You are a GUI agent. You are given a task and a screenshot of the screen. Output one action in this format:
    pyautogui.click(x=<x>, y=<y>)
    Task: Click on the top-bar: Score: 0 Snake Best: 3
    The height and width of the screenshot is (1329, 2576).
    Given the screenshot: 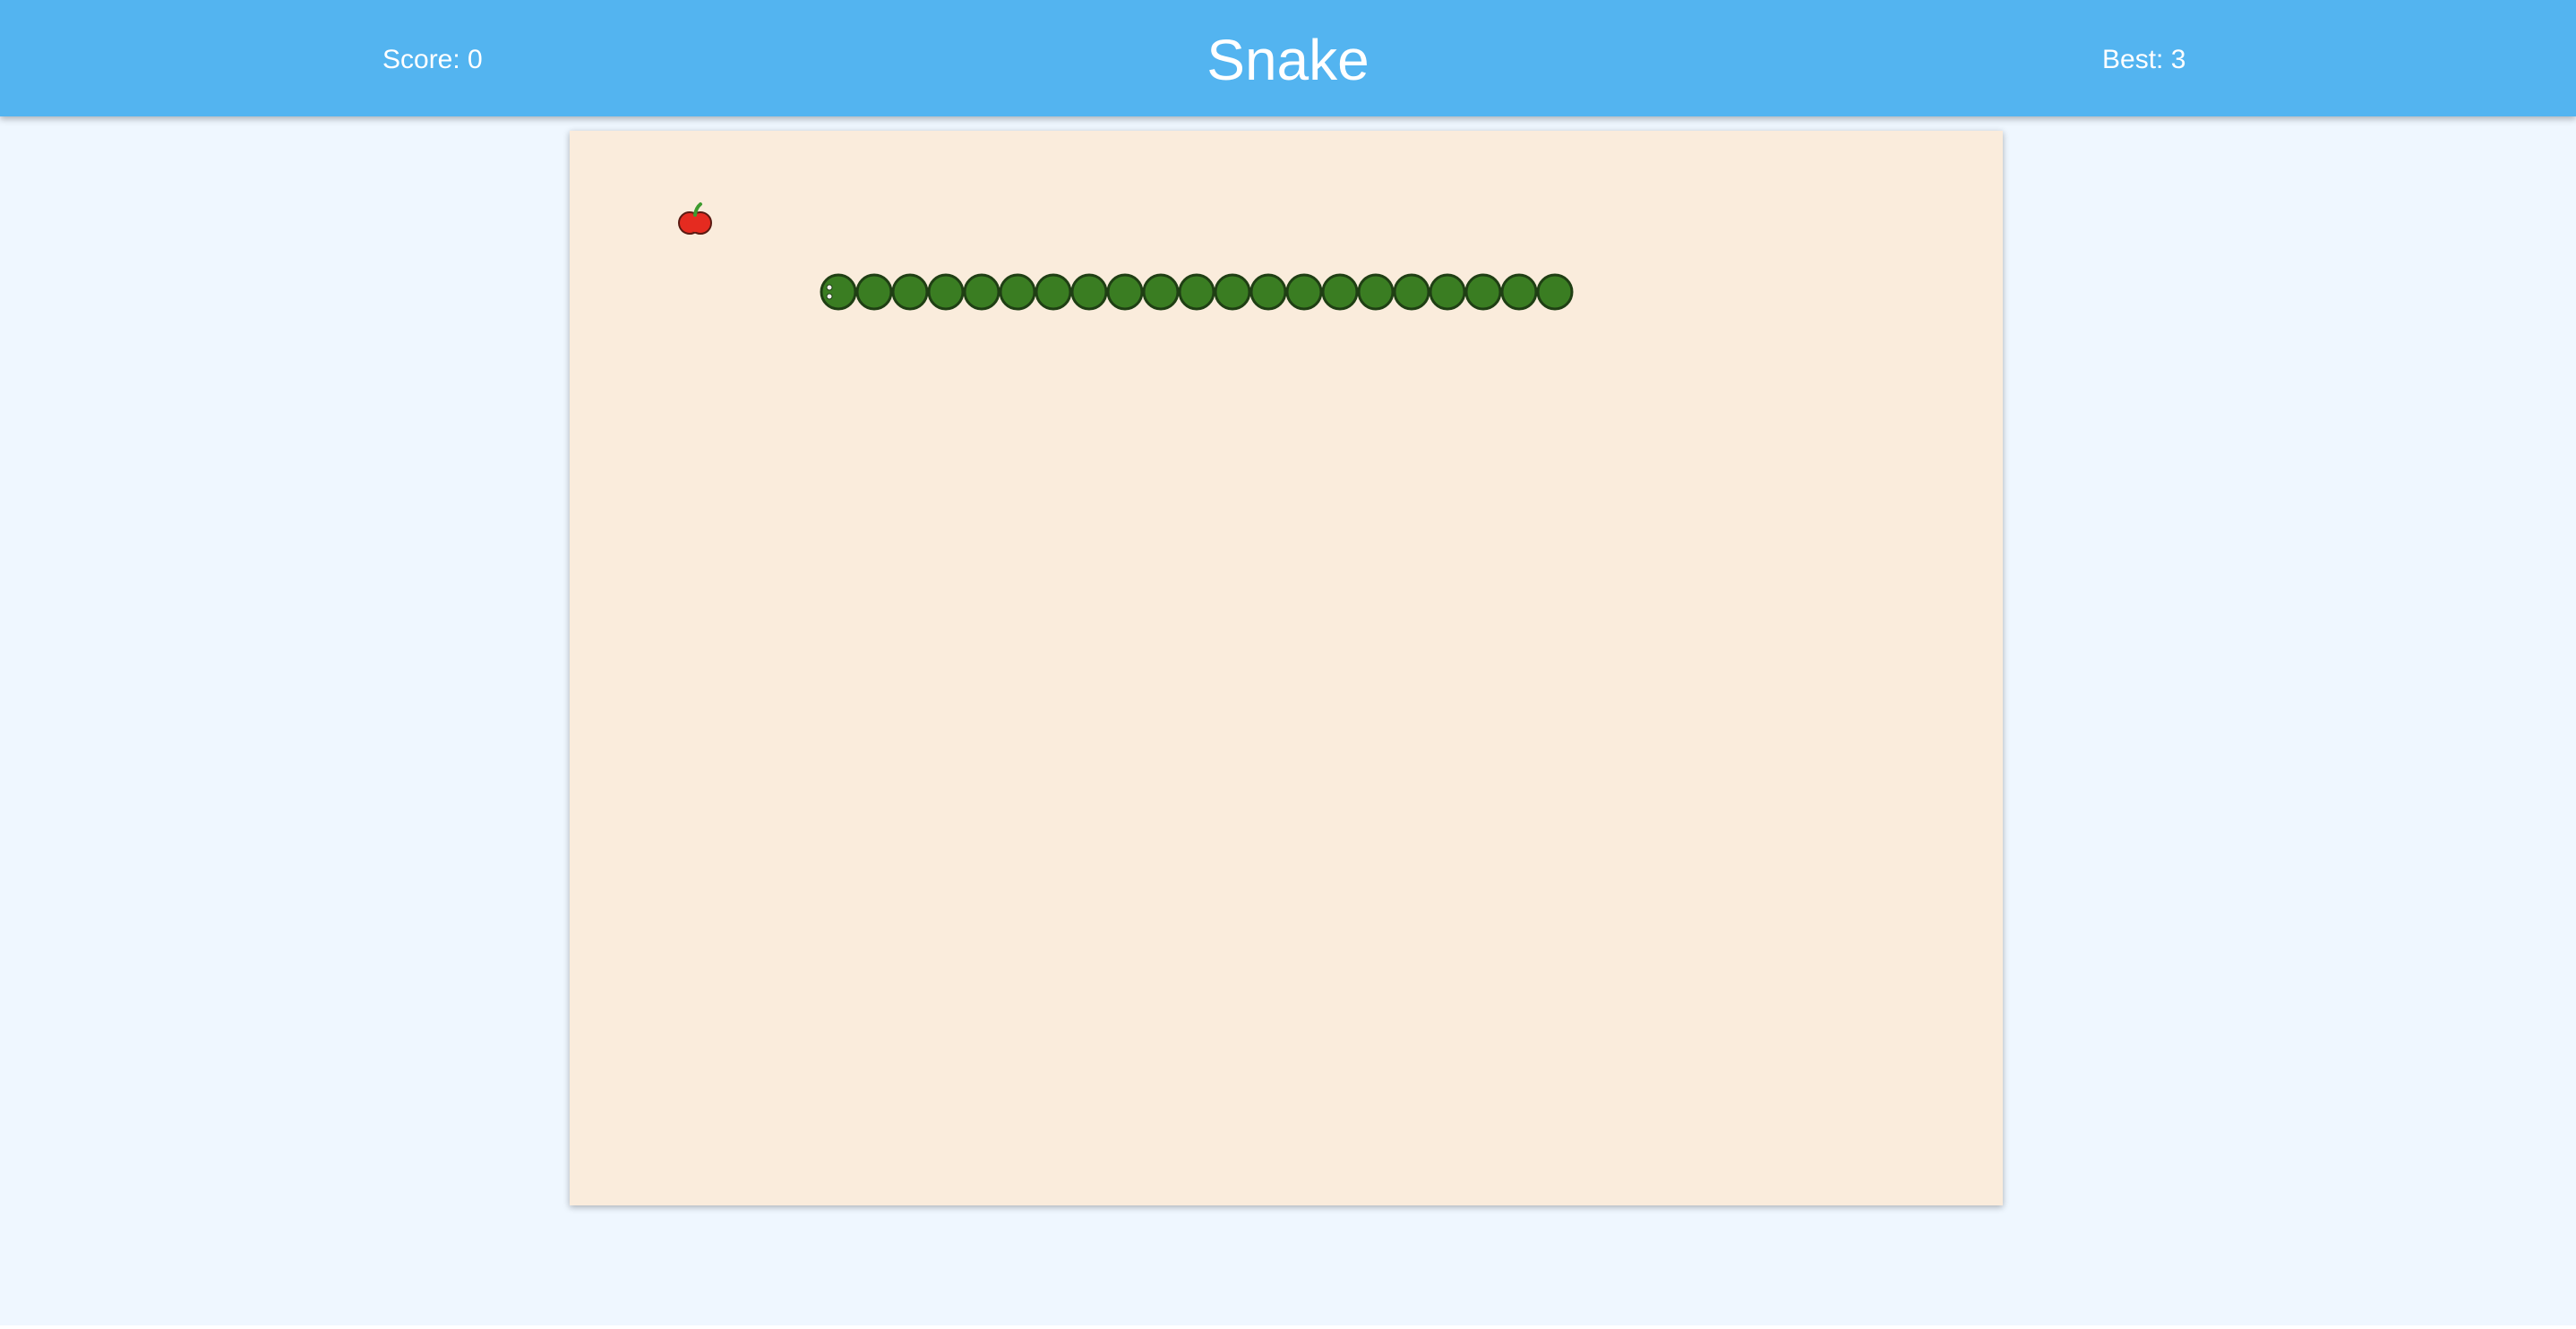 What is the action you would take?
    pyautogui.click(x=1288, y=58)
    